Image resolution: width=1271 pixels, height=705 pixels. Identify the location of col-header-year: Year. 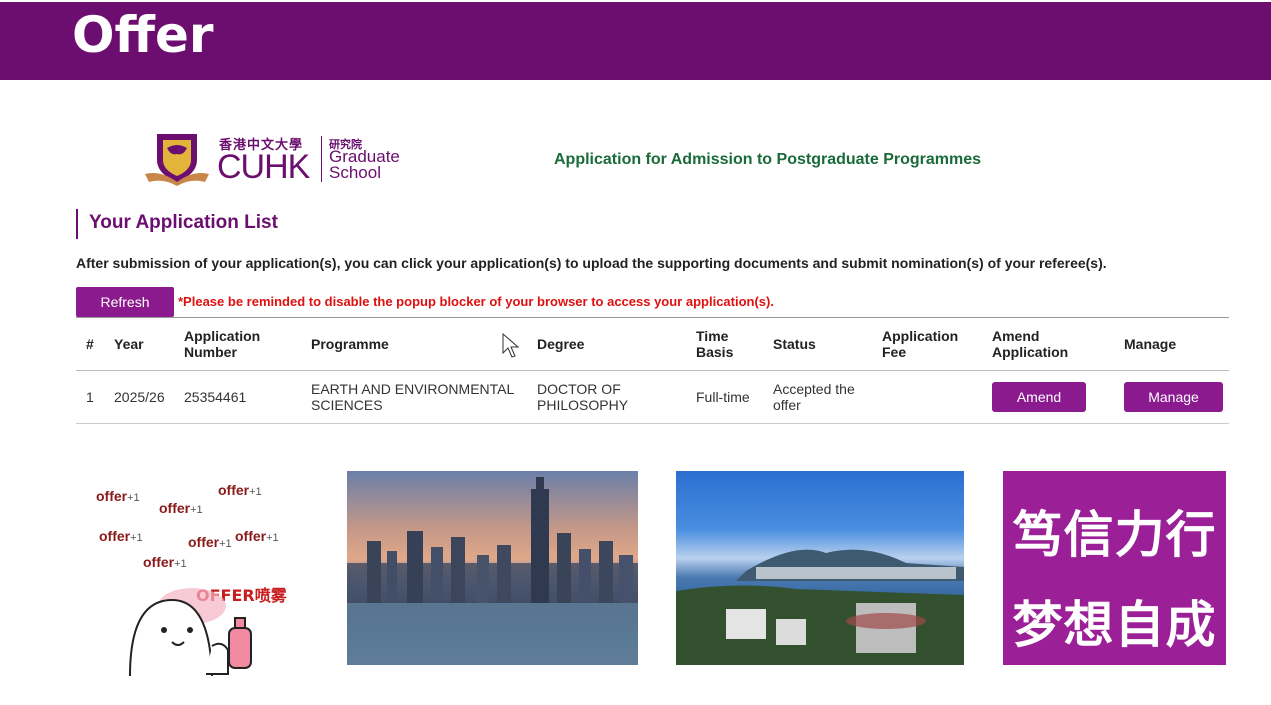
(129, 344).